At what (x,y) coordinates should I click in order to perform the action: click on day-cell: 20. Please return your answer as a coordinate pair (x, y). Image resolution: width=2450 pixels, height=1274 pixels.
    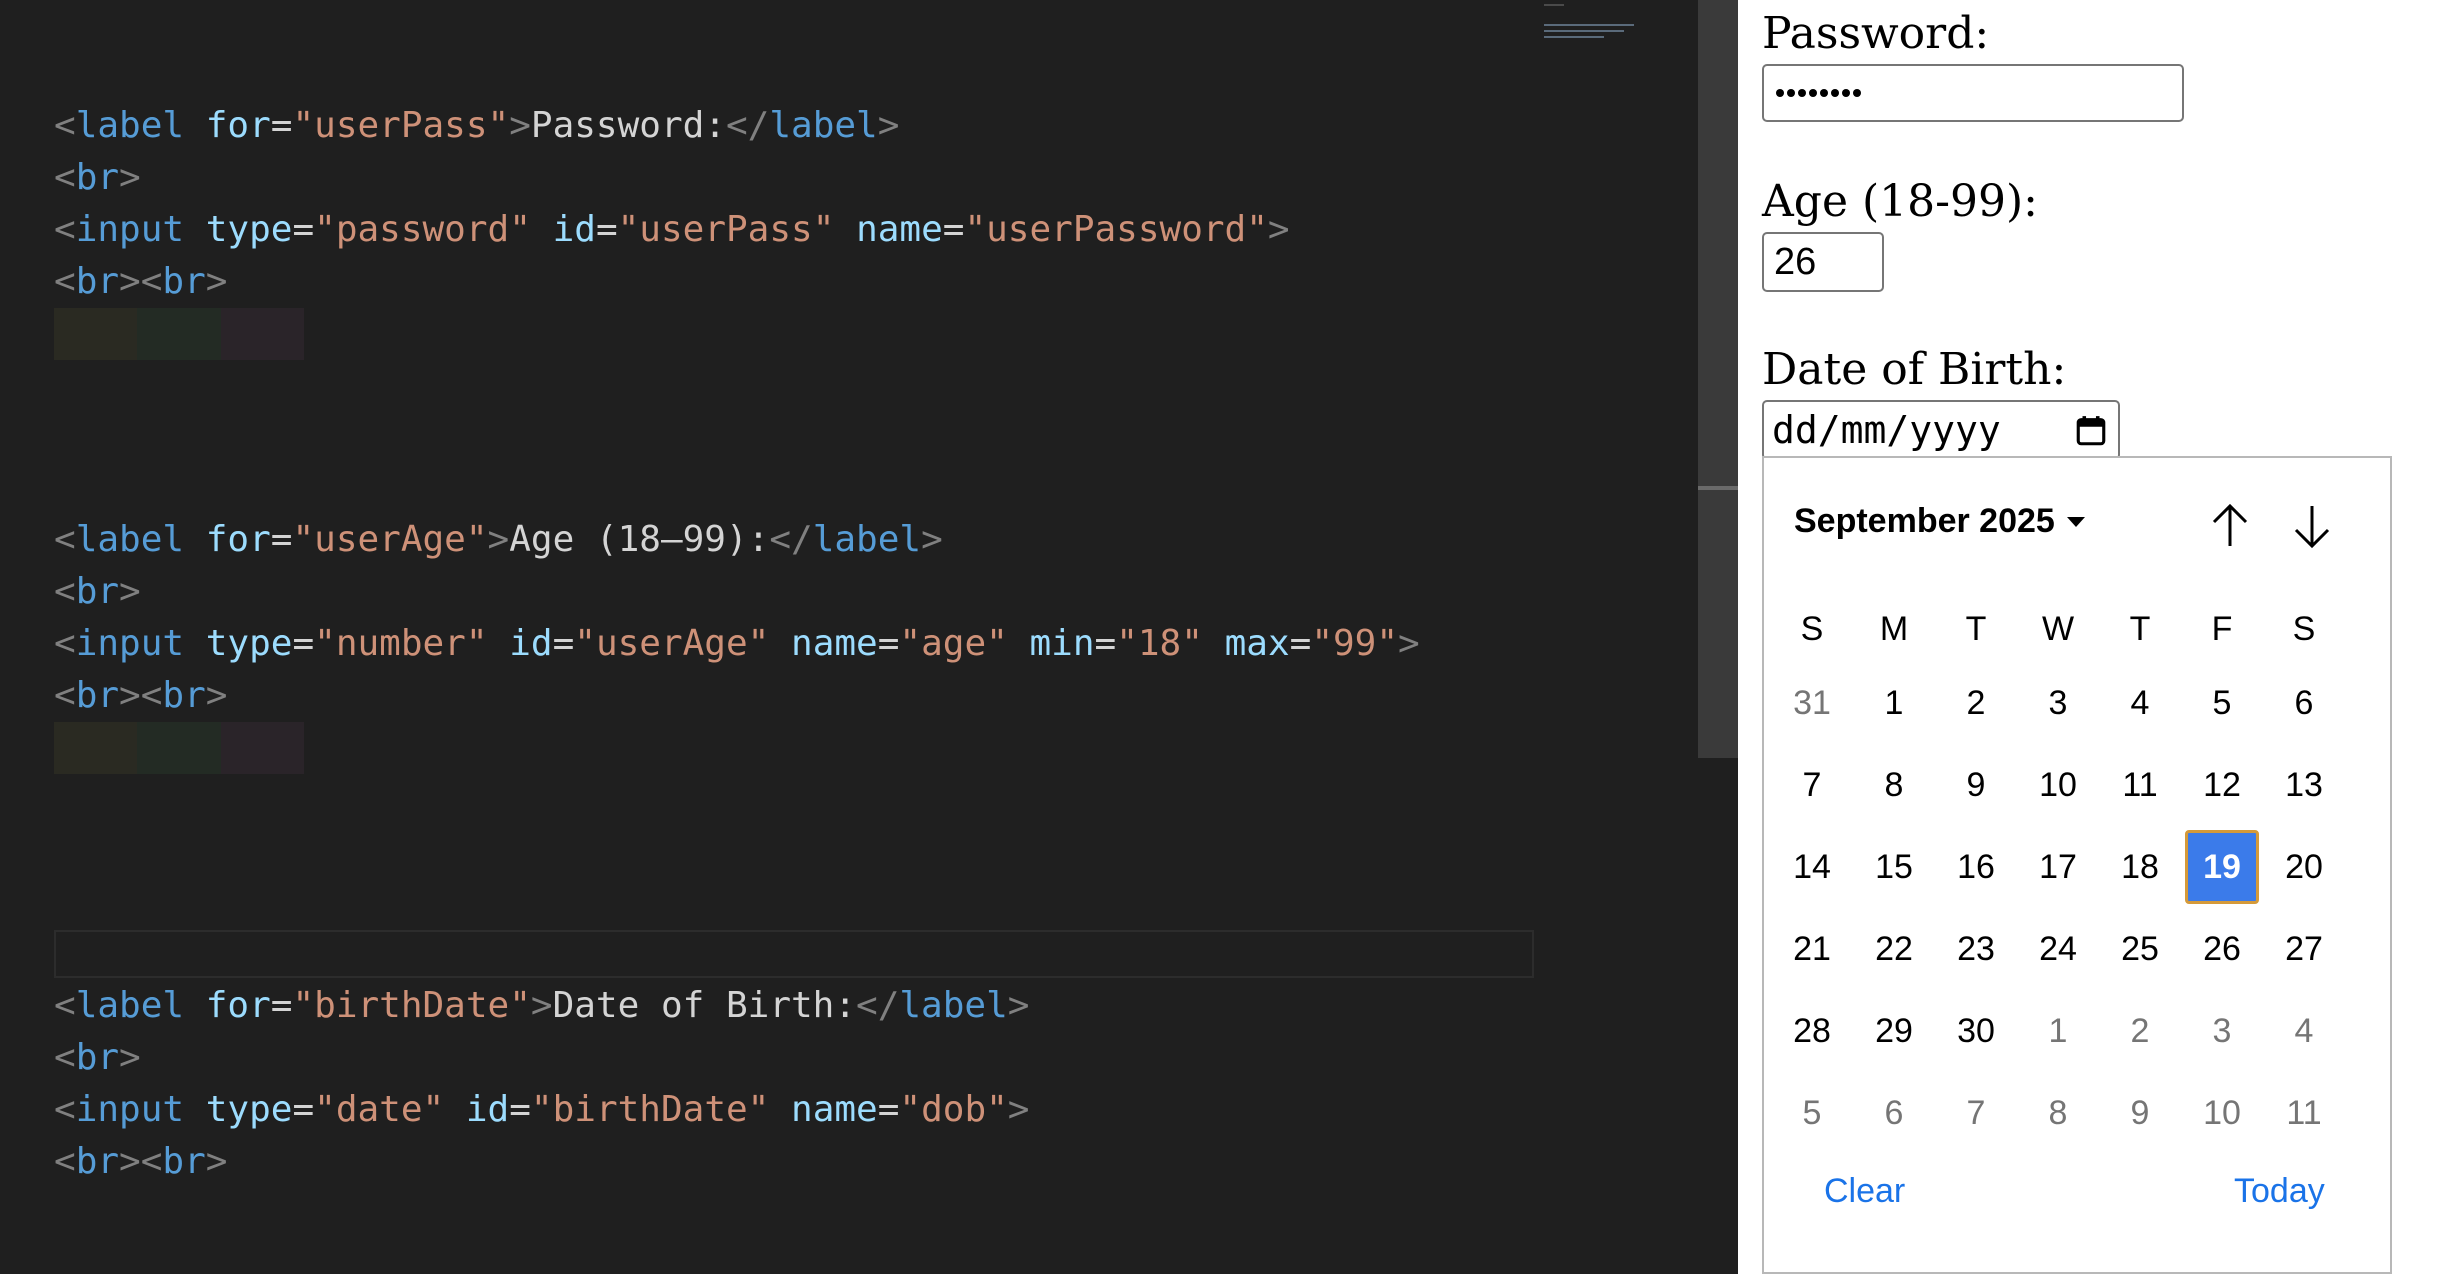
    Looking at the image, I should click on (2304, 867).